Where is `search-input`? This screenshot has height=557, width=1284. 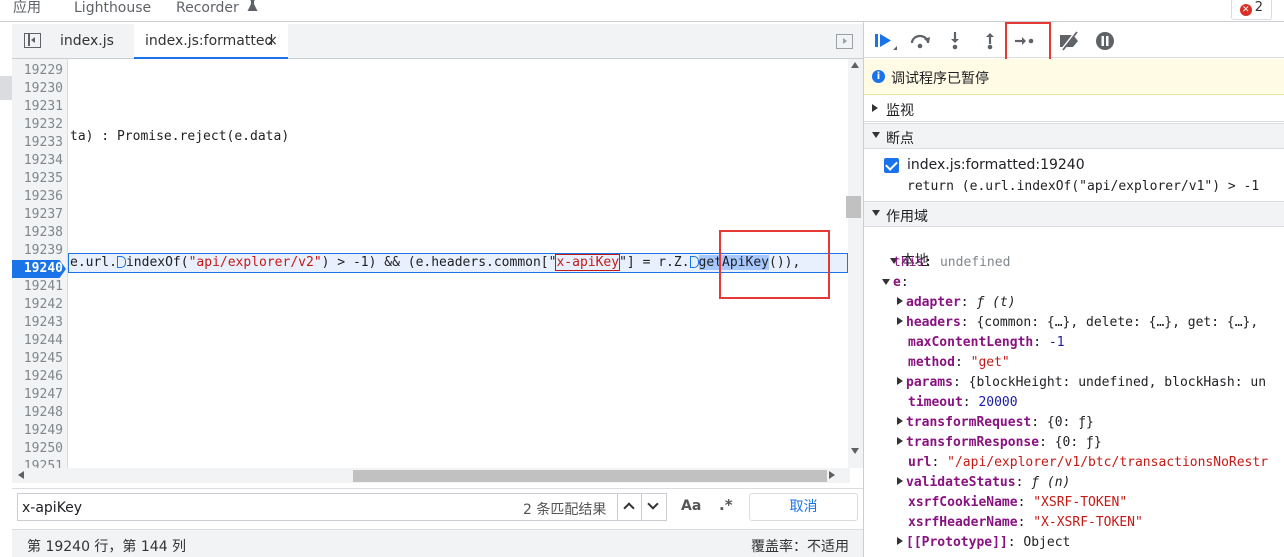 search-input is located at coordinates (262, 508).